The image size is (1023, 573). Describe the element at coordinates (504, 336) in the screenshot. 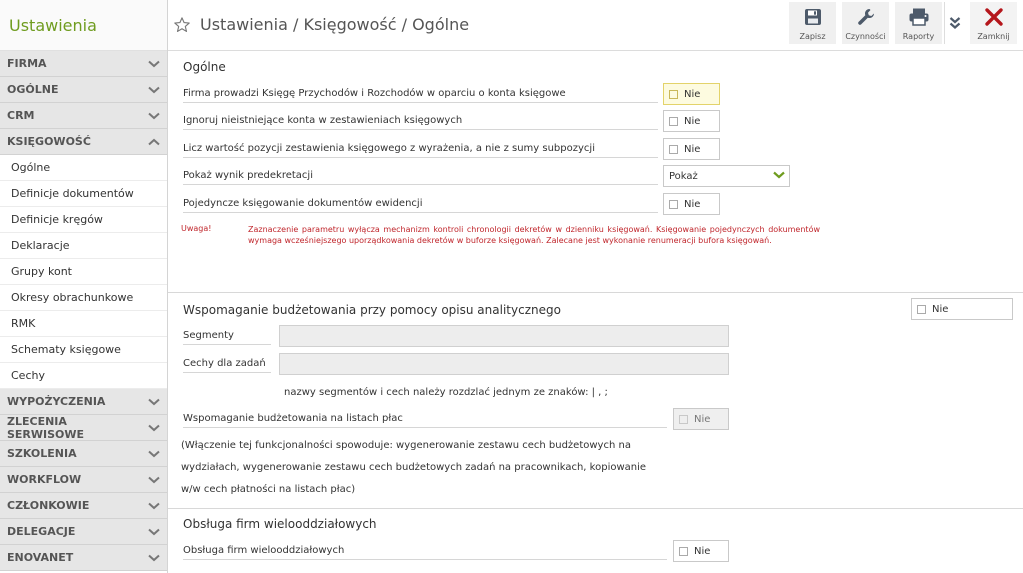

I see `segments-input` at that location.